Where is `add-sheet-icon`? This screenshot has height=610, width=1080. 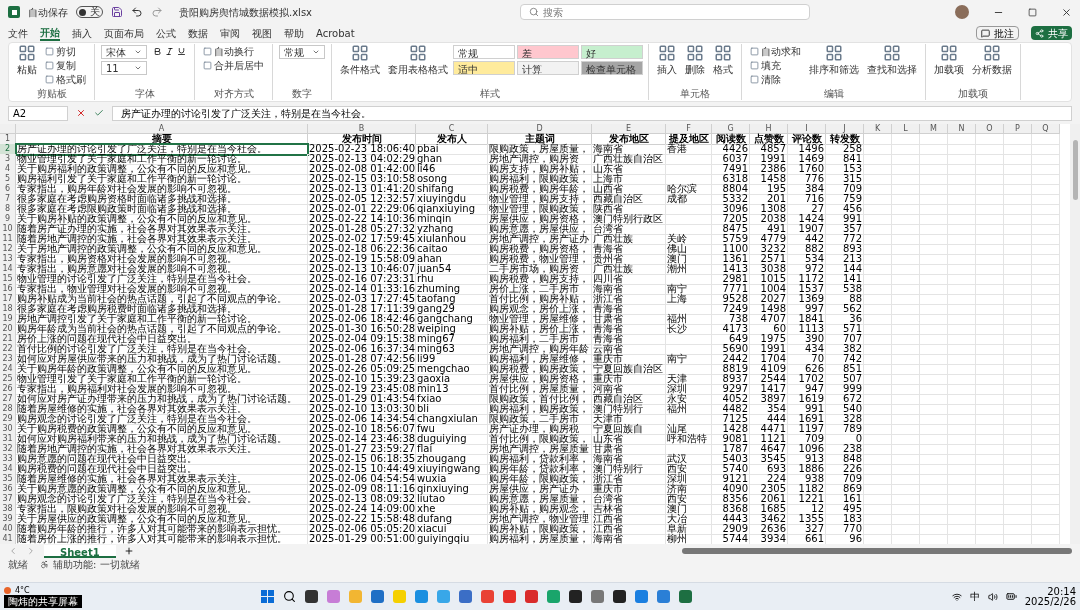
add-sheet-icon is located at coordinates (128, 551).